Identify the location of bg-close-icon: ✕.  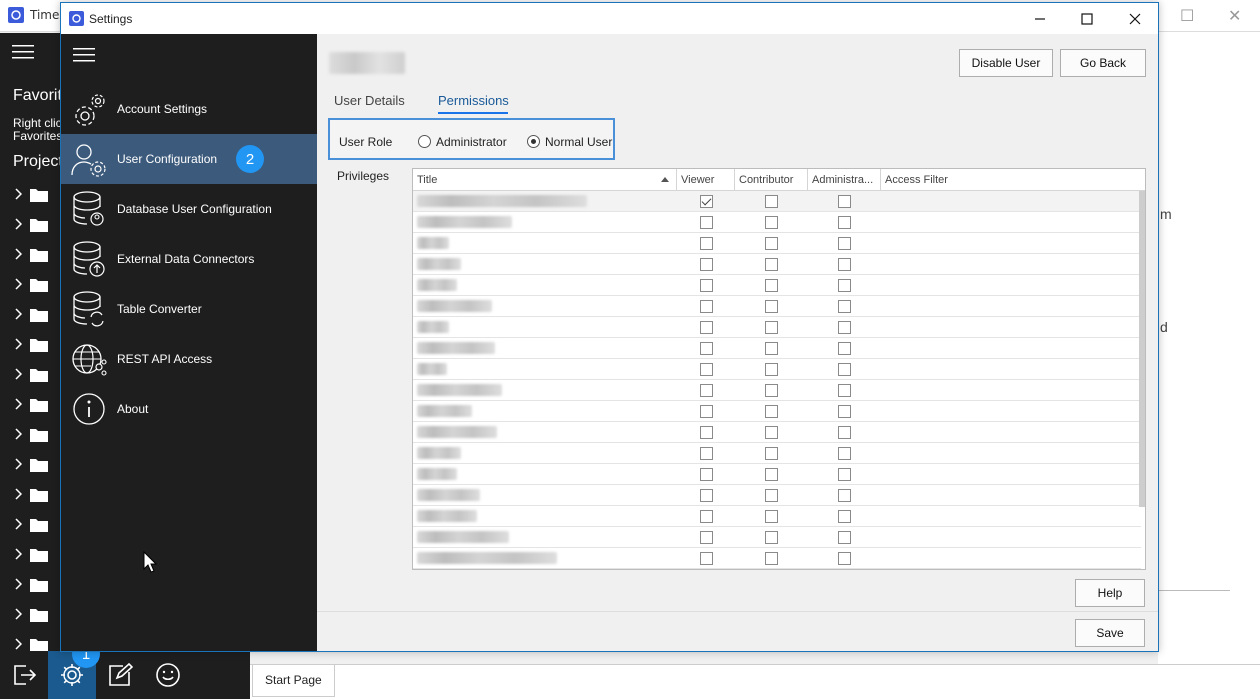
(1234, 15).